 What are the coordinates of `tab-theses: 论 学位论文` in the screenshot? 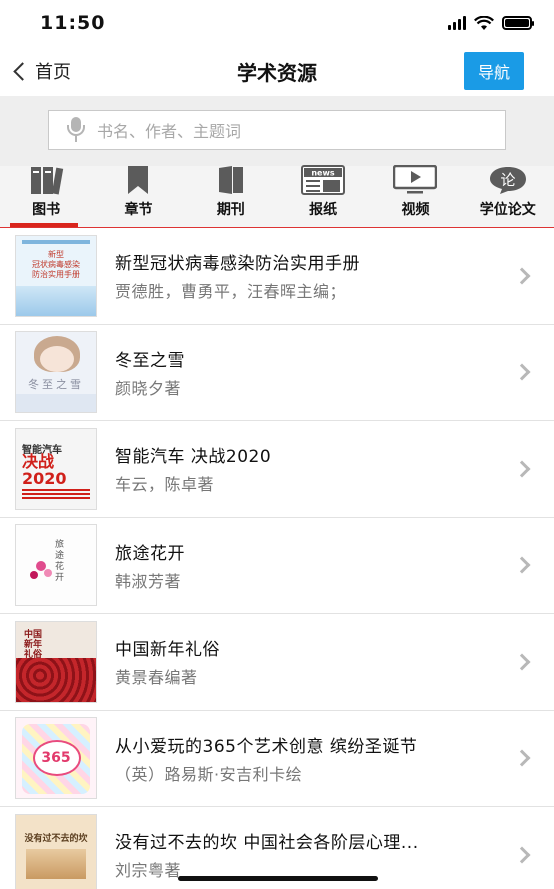 It's located at (508, 196).